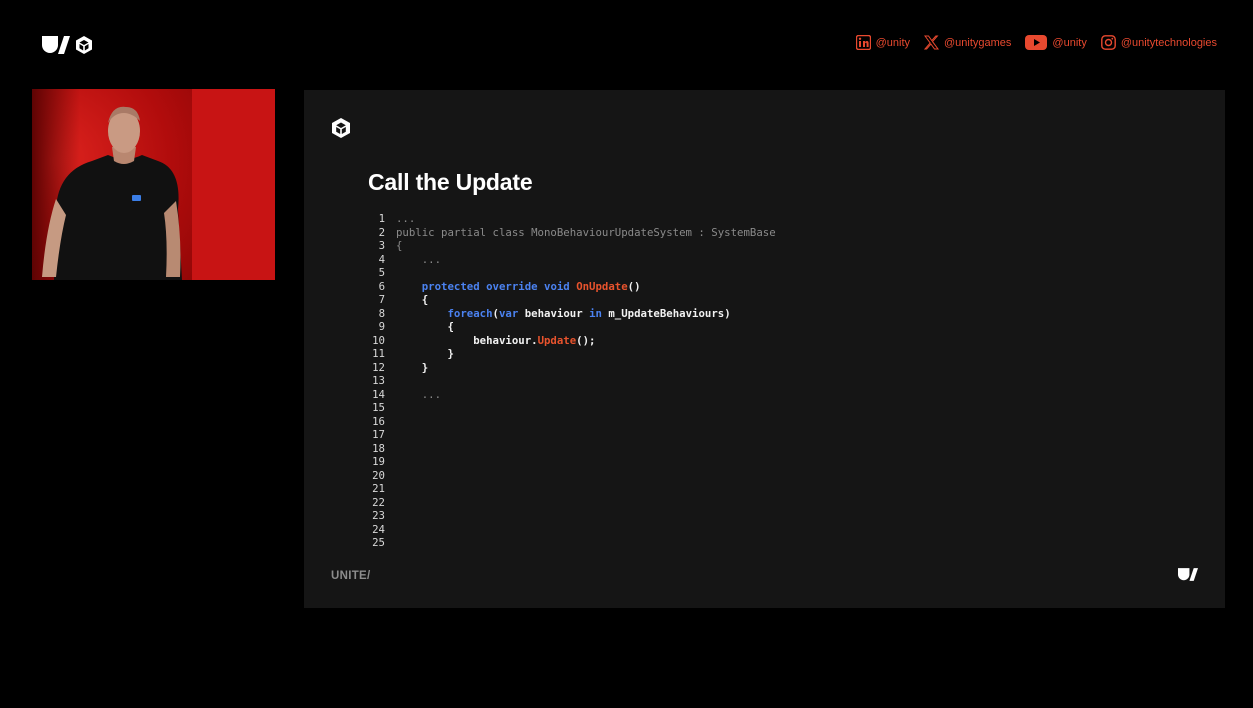 The height and width of the screenshot is (708, 1253). Describe the element at coordinates (378, 502) in the screenshot. I see `line-number: 22` at that location.